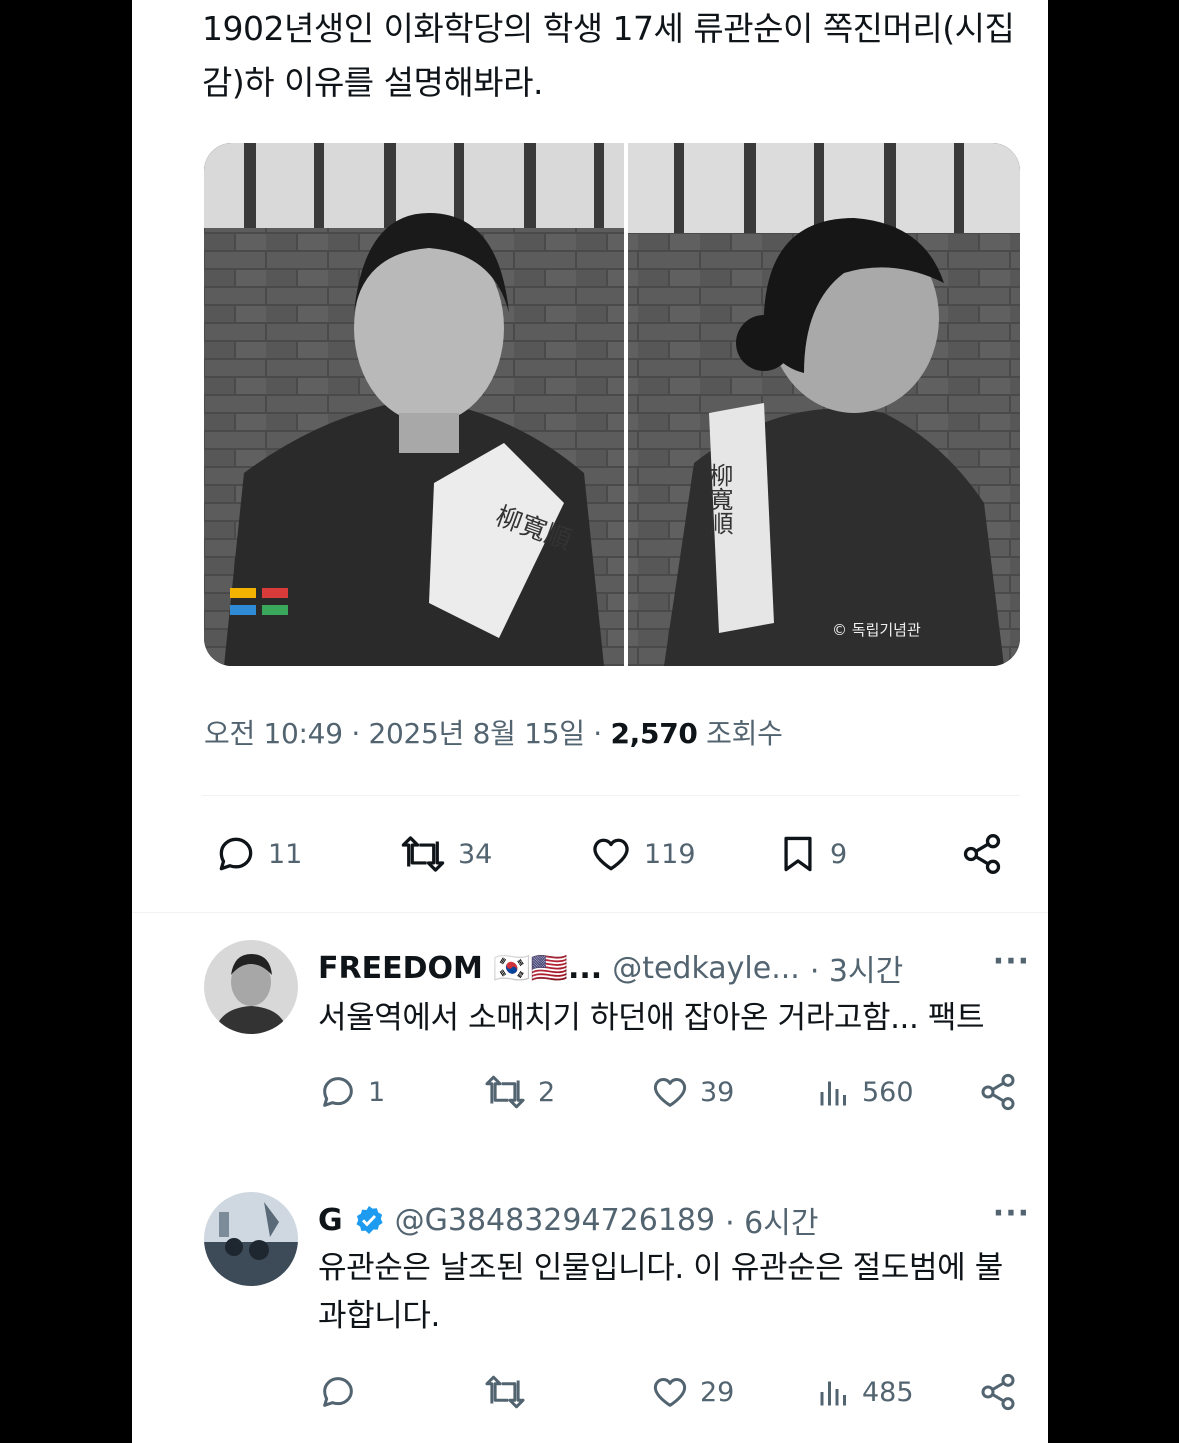  Describe the element at coordinates (856, 971) in the screenshot. I see `reply-time: · 3시간` at that location.